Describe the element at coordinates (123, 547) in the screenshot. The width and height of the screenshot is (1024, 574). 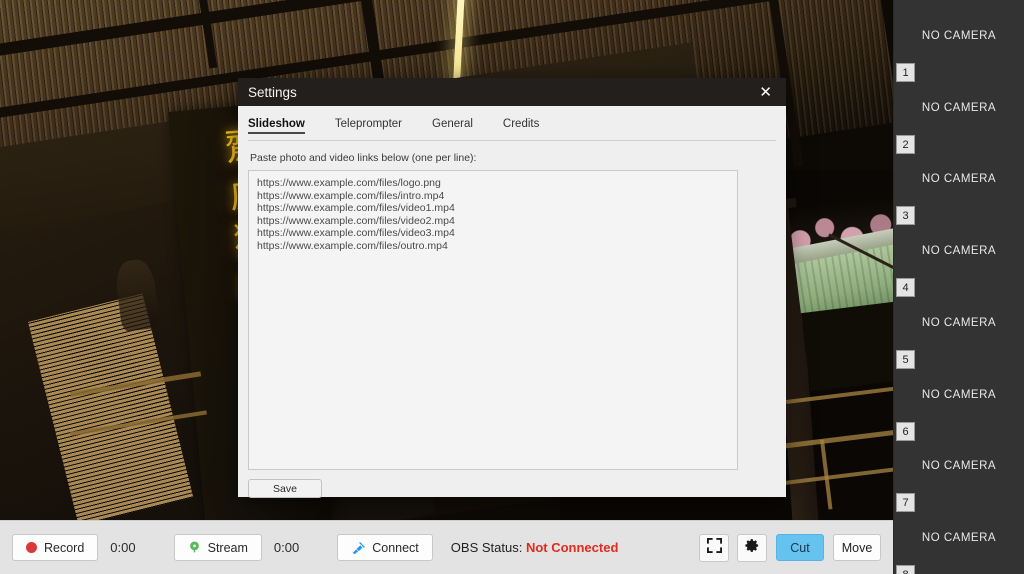
I see `record-timer: 0:00` at that location.